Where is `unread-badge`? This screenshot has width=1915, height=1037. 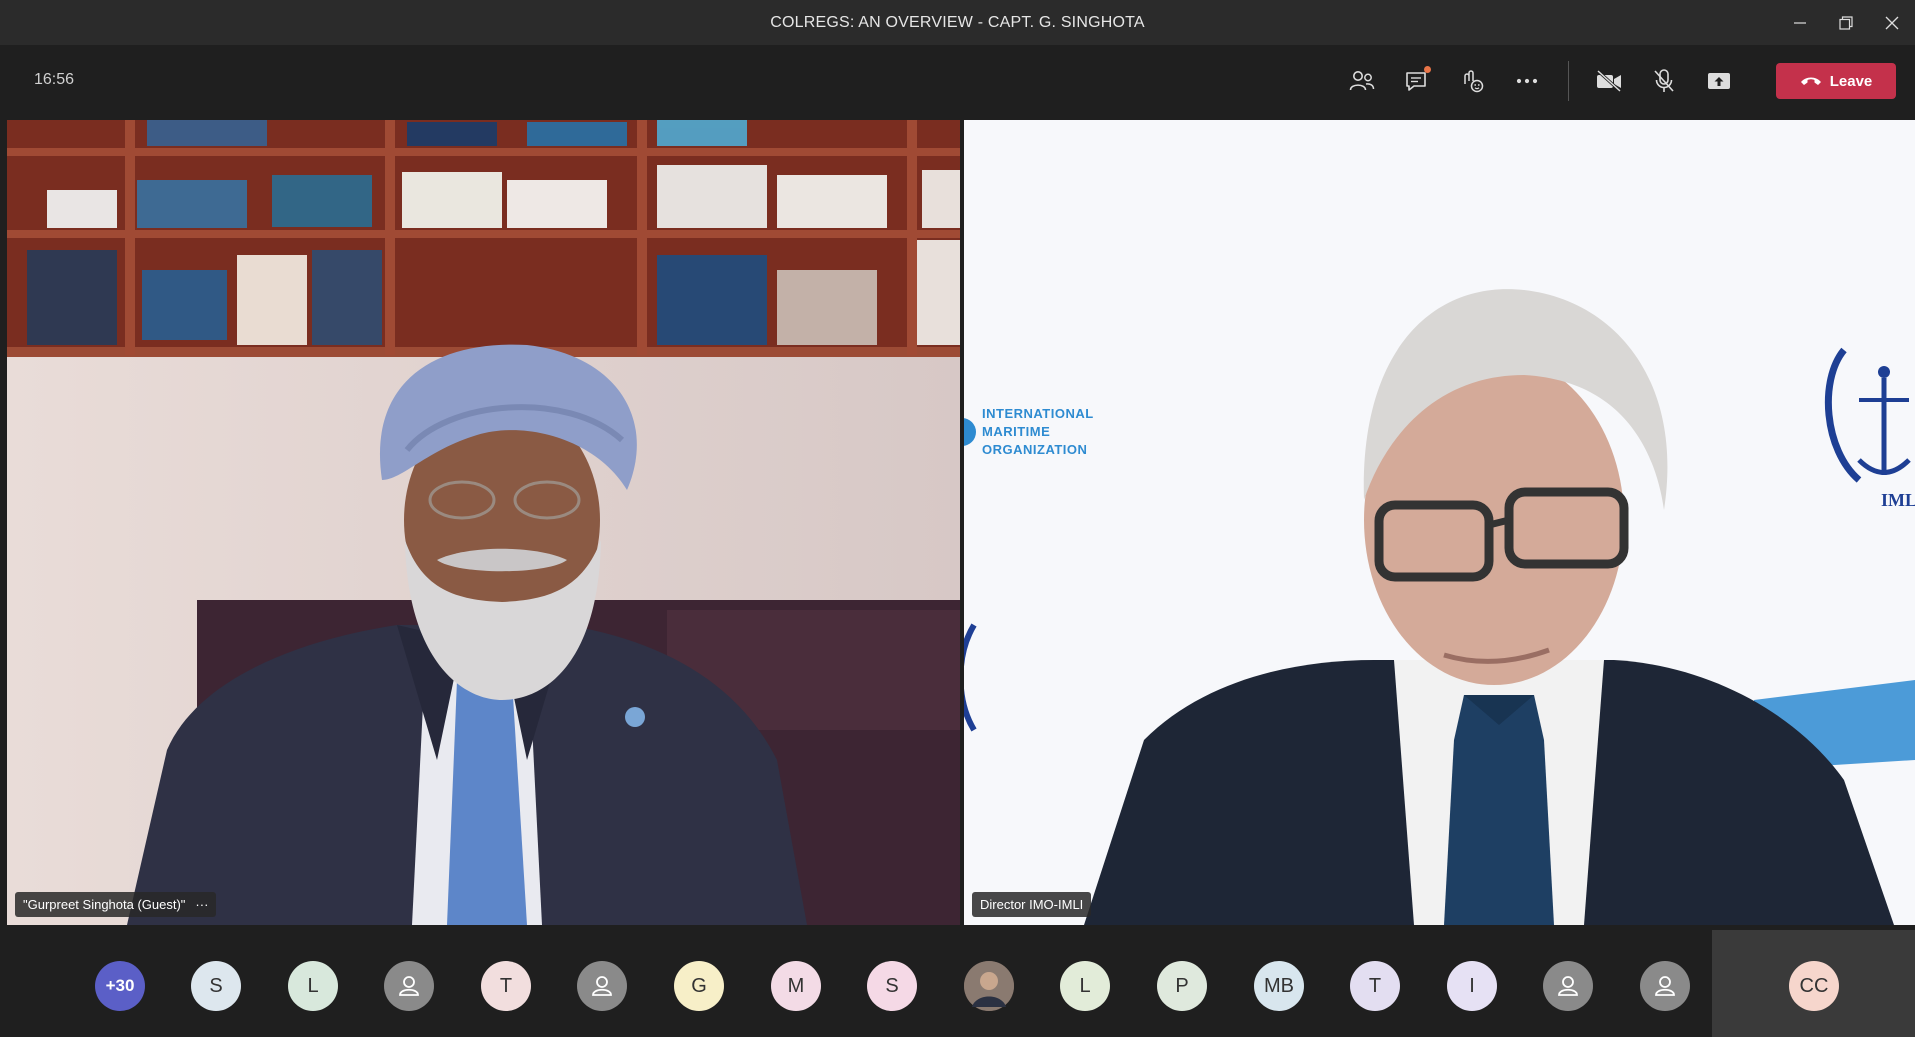
unread-badge is located at coordinates (1427, 69).